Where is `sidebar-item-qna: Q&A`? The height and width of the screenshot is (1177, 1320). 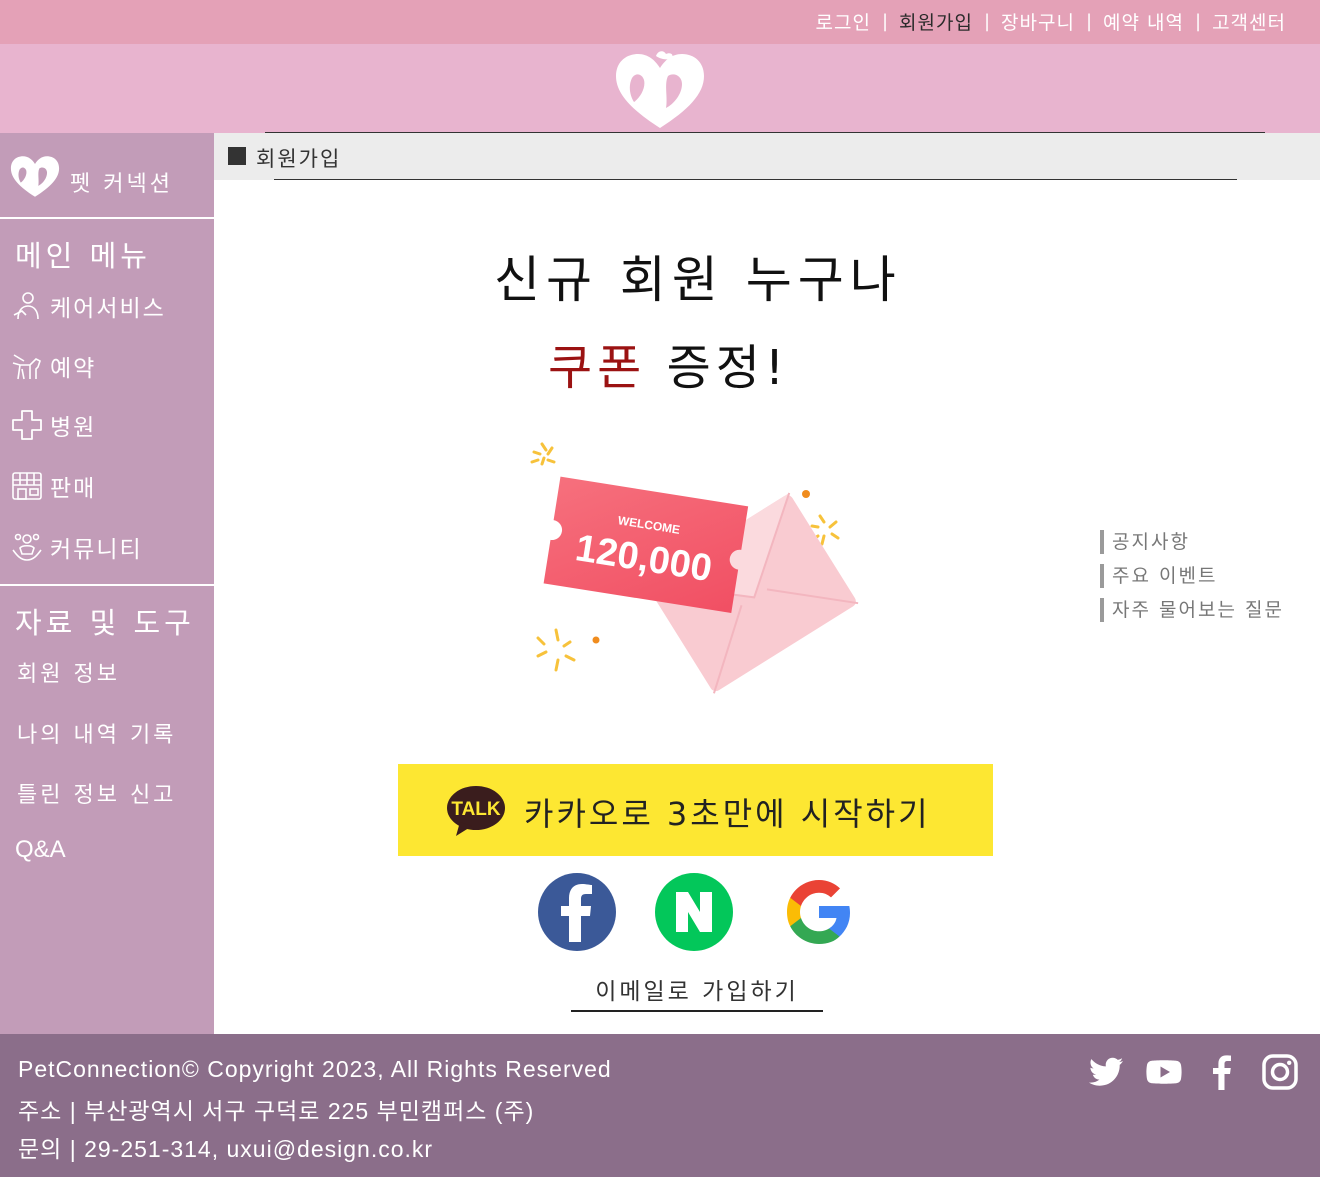 sidebar-item-qna: Q&A is located at coordinates (40, 850).